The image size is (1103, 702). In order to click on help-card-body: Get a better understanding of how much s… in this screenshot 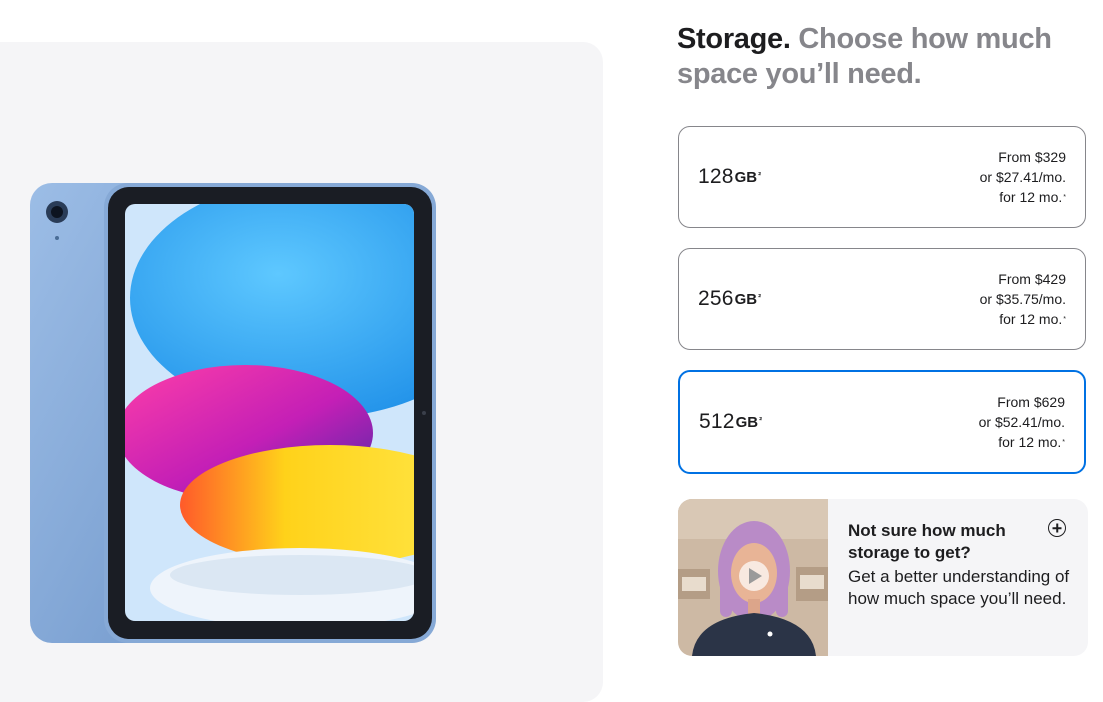, I will do `click(959, 587)`.